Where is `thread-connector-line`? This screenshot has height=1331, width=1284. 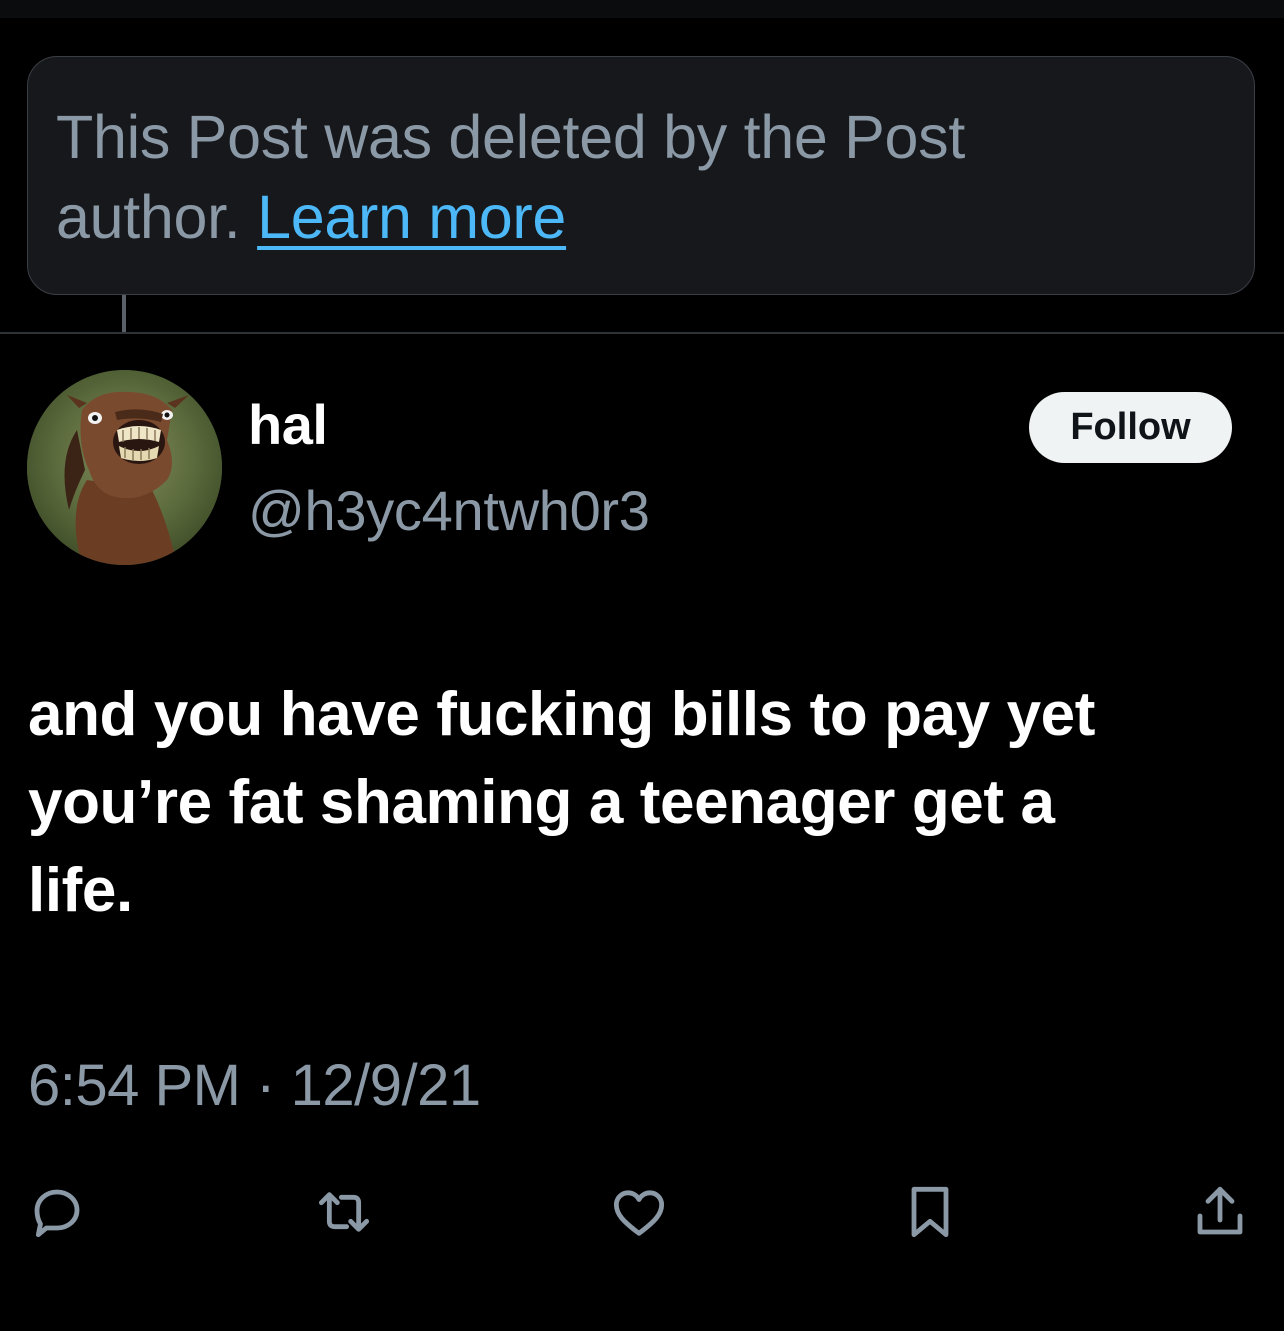 thread-connector-line is located at coordinates (124, 314).